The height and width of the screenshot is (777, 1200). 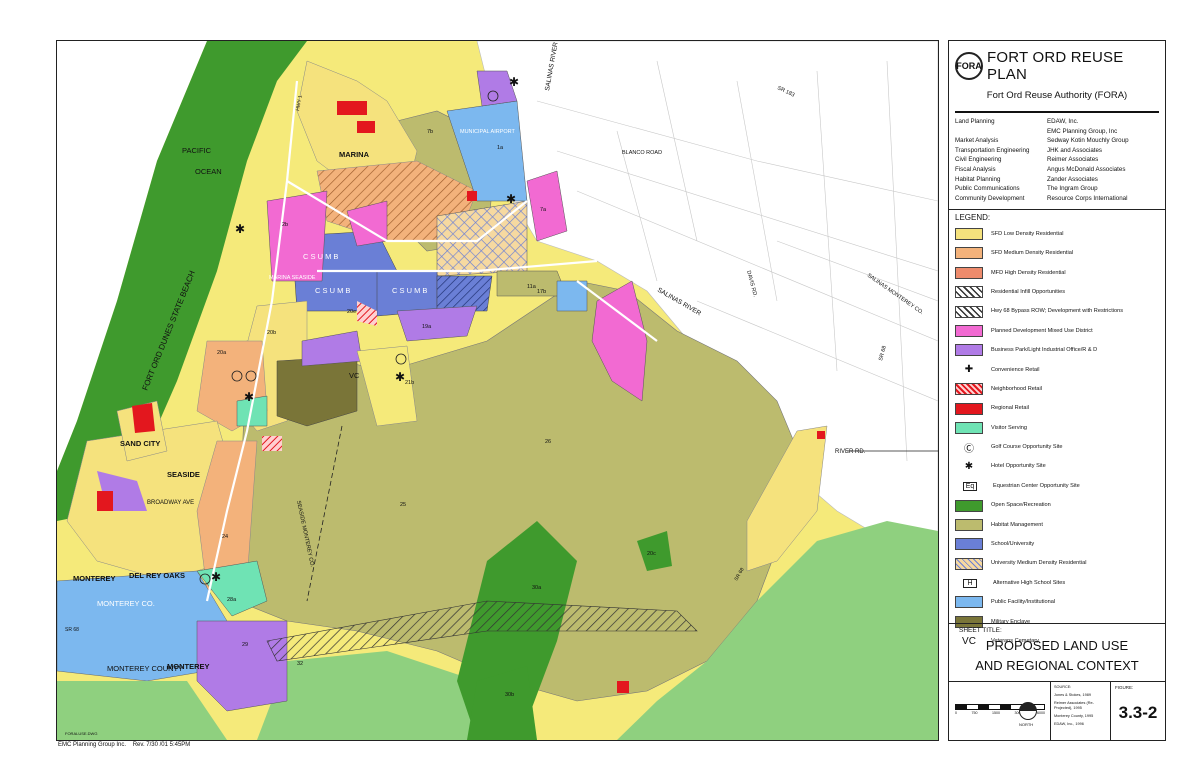 What do you see at coordinates (300, 664) in the screenshot?
I see `parcel-32: 32` at bounding box center [300, 664].